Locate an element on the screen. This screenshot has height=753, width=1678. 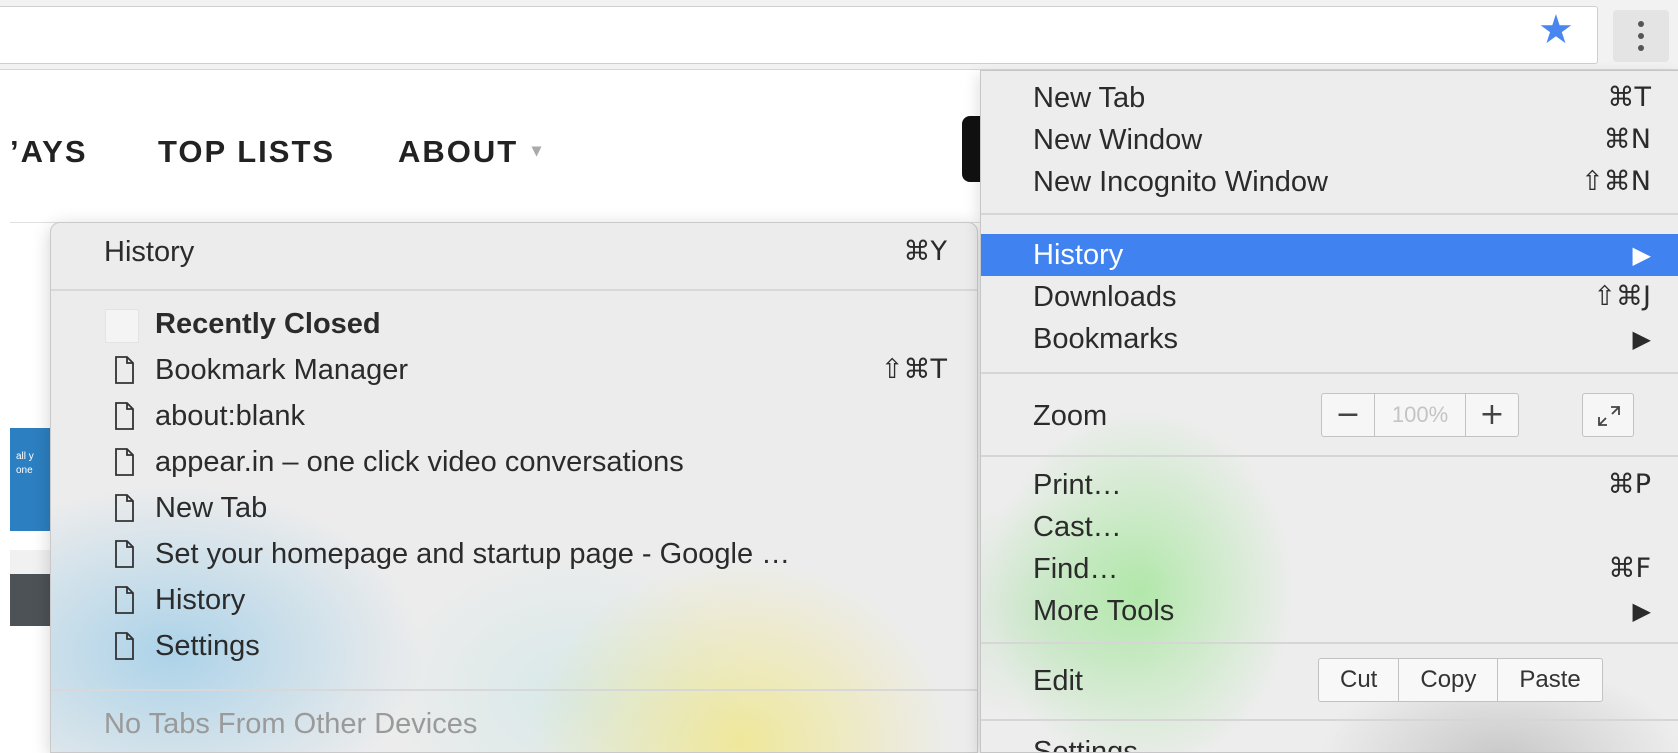
menu-item-bookmarks: Bookmarks ▶ is located at coordinates (1329, 339).